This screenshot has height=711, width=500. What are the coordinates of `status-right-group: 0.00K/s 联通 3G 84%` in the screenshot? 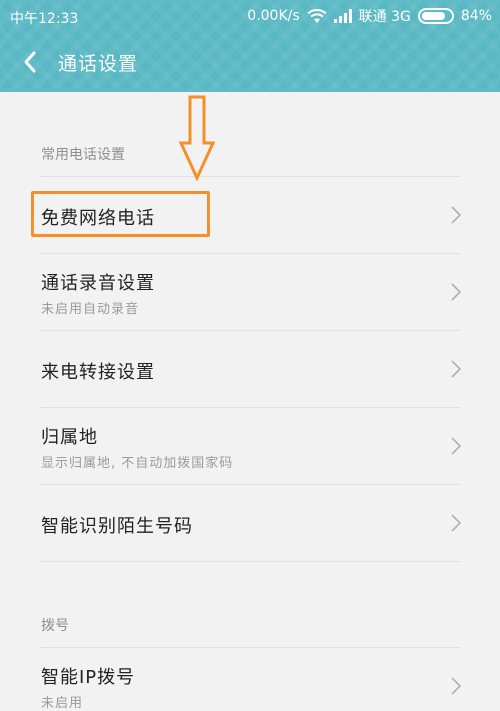 It's located at (369, 16).